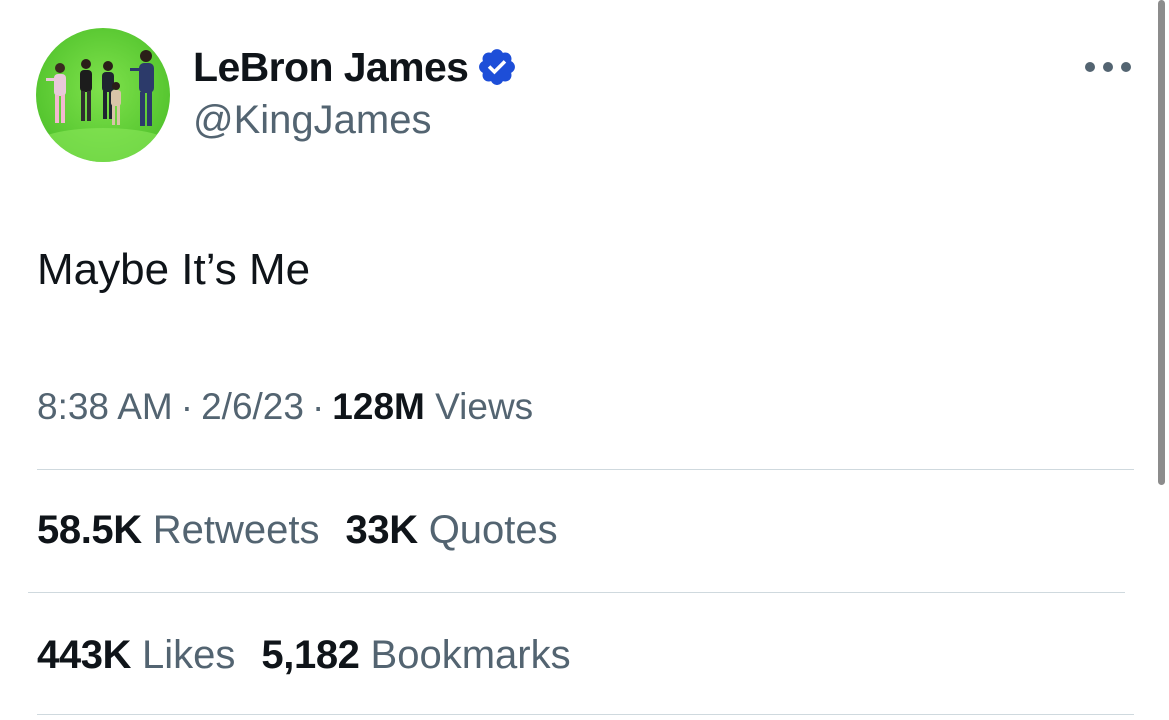 Image resolution: width=1169 pixels, height=720 pixels. I want to click on views-count: 128M, so click(378, 406).